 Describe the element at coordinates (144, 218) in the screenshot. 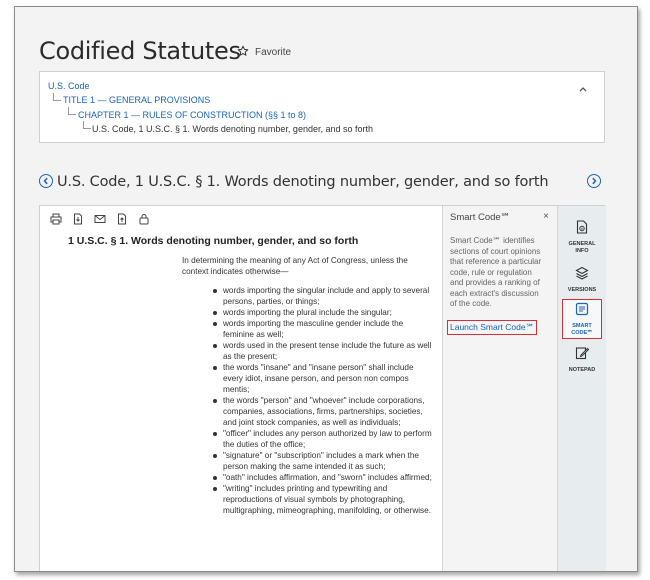

I see `lock-icon` at that location.